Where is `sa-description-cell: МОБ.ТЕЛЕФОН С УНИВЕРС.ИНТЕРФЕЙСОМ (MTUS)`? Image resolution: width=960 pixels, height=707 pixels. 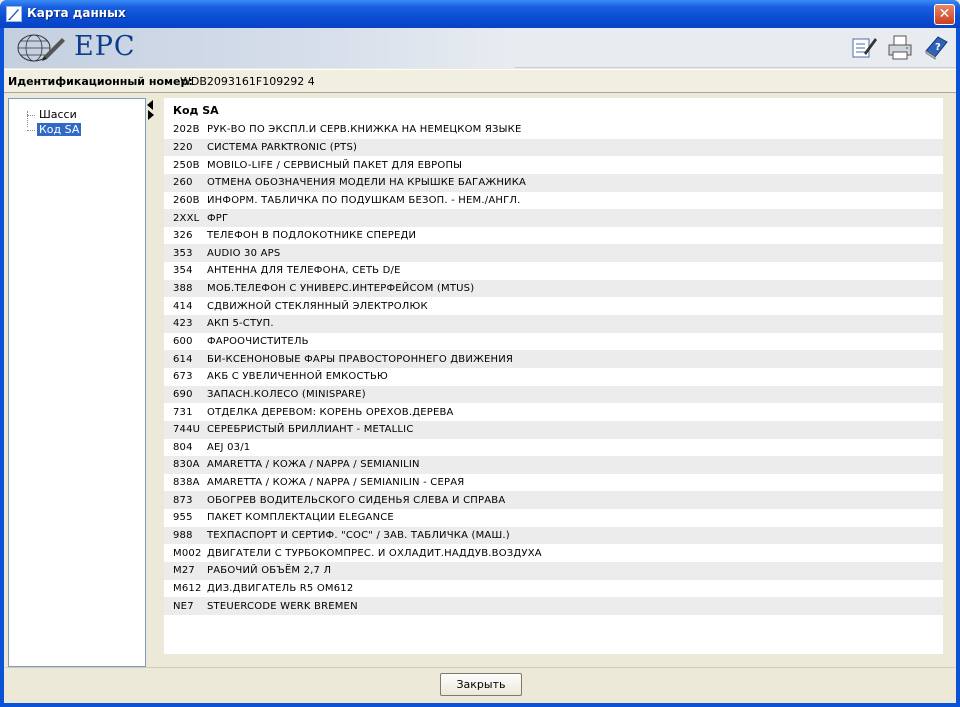 sa-description-cell: МОБ.ТЕЛЕФОН С УНИВЕРС.ИНТЕРФЕЙСОМ (MTUS) is located at coordinates (341, 289).